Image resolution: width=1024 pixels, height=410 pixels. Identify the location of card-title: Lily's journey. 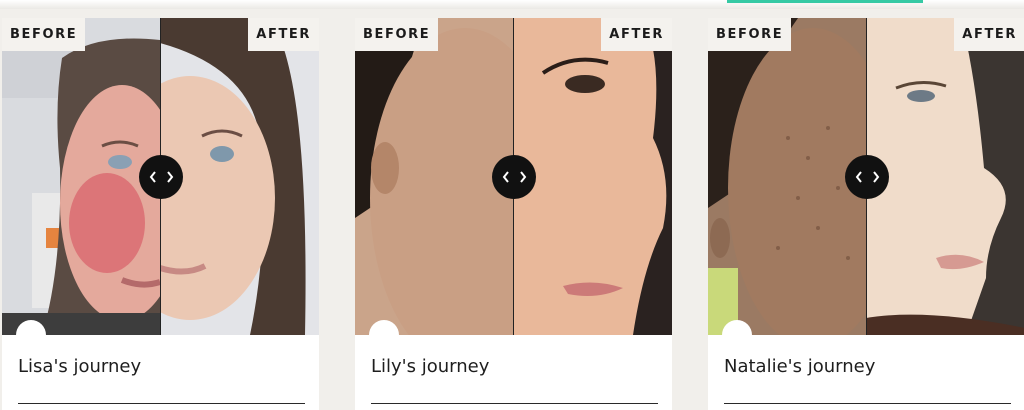
(430, 366).